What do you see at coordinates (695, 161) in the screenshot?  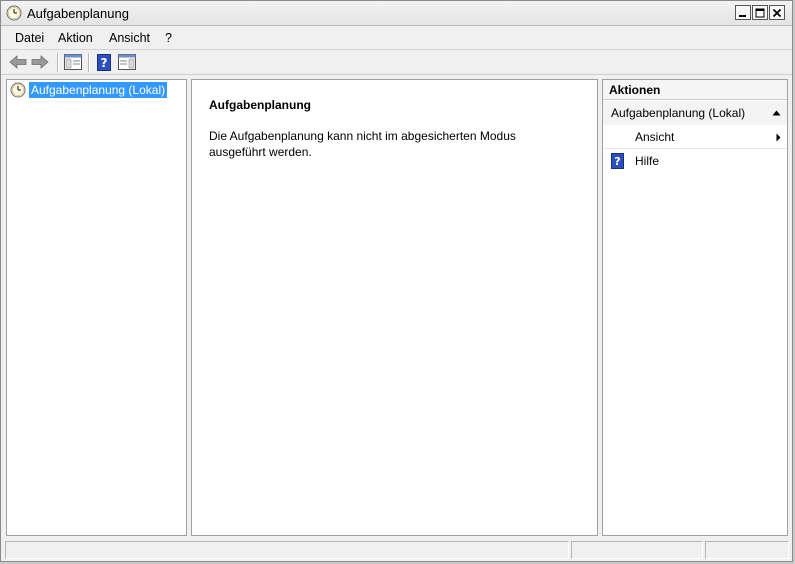 I see `action-hilfe: ? Hilfe` at bounding box center [695, 161].